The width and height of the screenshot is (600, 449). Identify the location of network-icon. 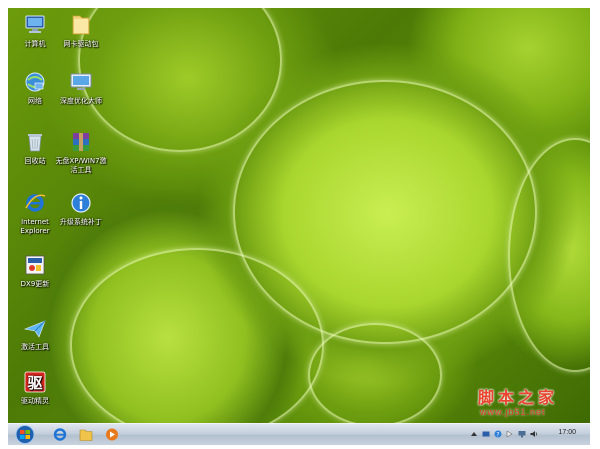
(35, 82).